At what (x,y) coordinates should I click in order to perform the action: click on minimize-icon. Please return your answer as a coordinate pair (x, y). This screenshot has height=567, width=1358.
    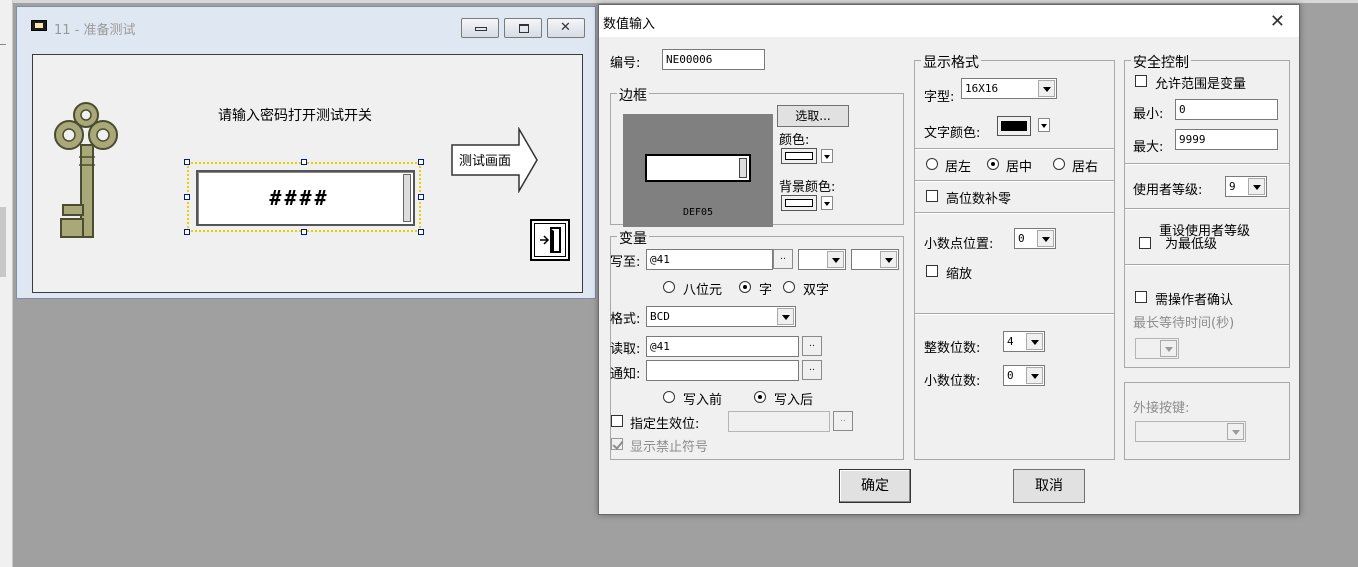
    Looking at the image, I should click on (481, 29).